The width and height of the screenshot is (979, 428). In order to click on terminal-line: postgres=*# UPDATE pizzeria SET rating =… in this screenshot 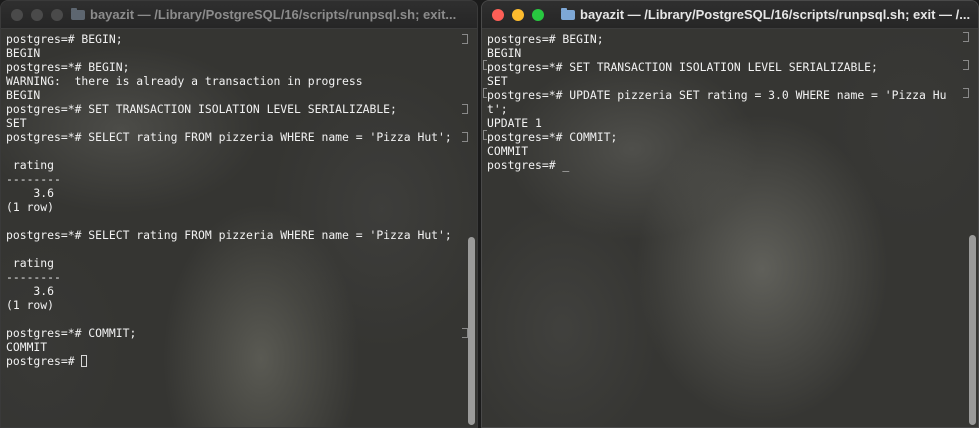, I will do `click(717, 95)`.